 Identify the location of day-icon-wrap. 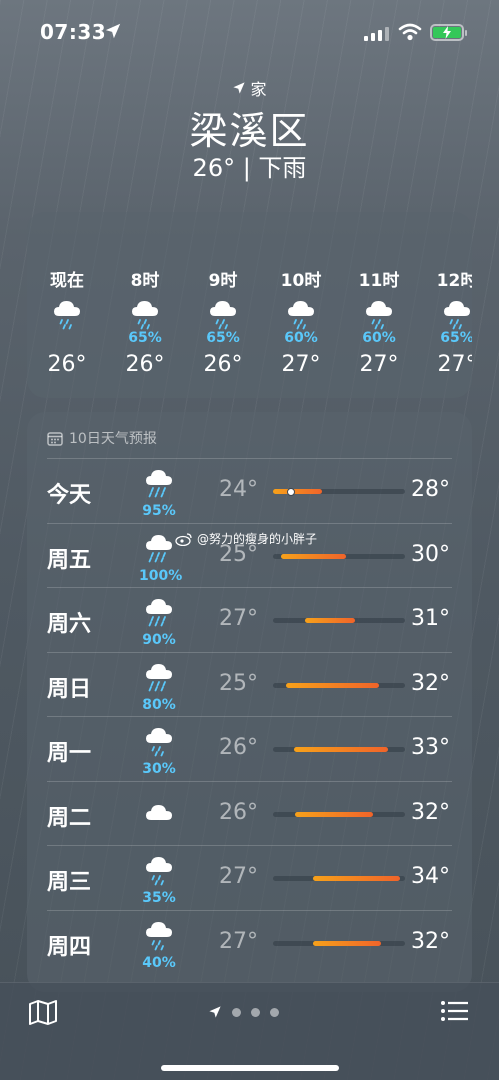
(159, 814).